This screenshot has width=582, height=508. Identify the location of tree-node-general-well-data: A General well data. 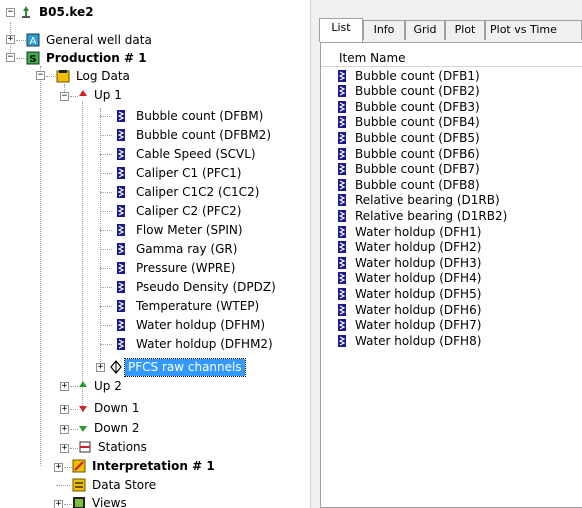
(90, 40).